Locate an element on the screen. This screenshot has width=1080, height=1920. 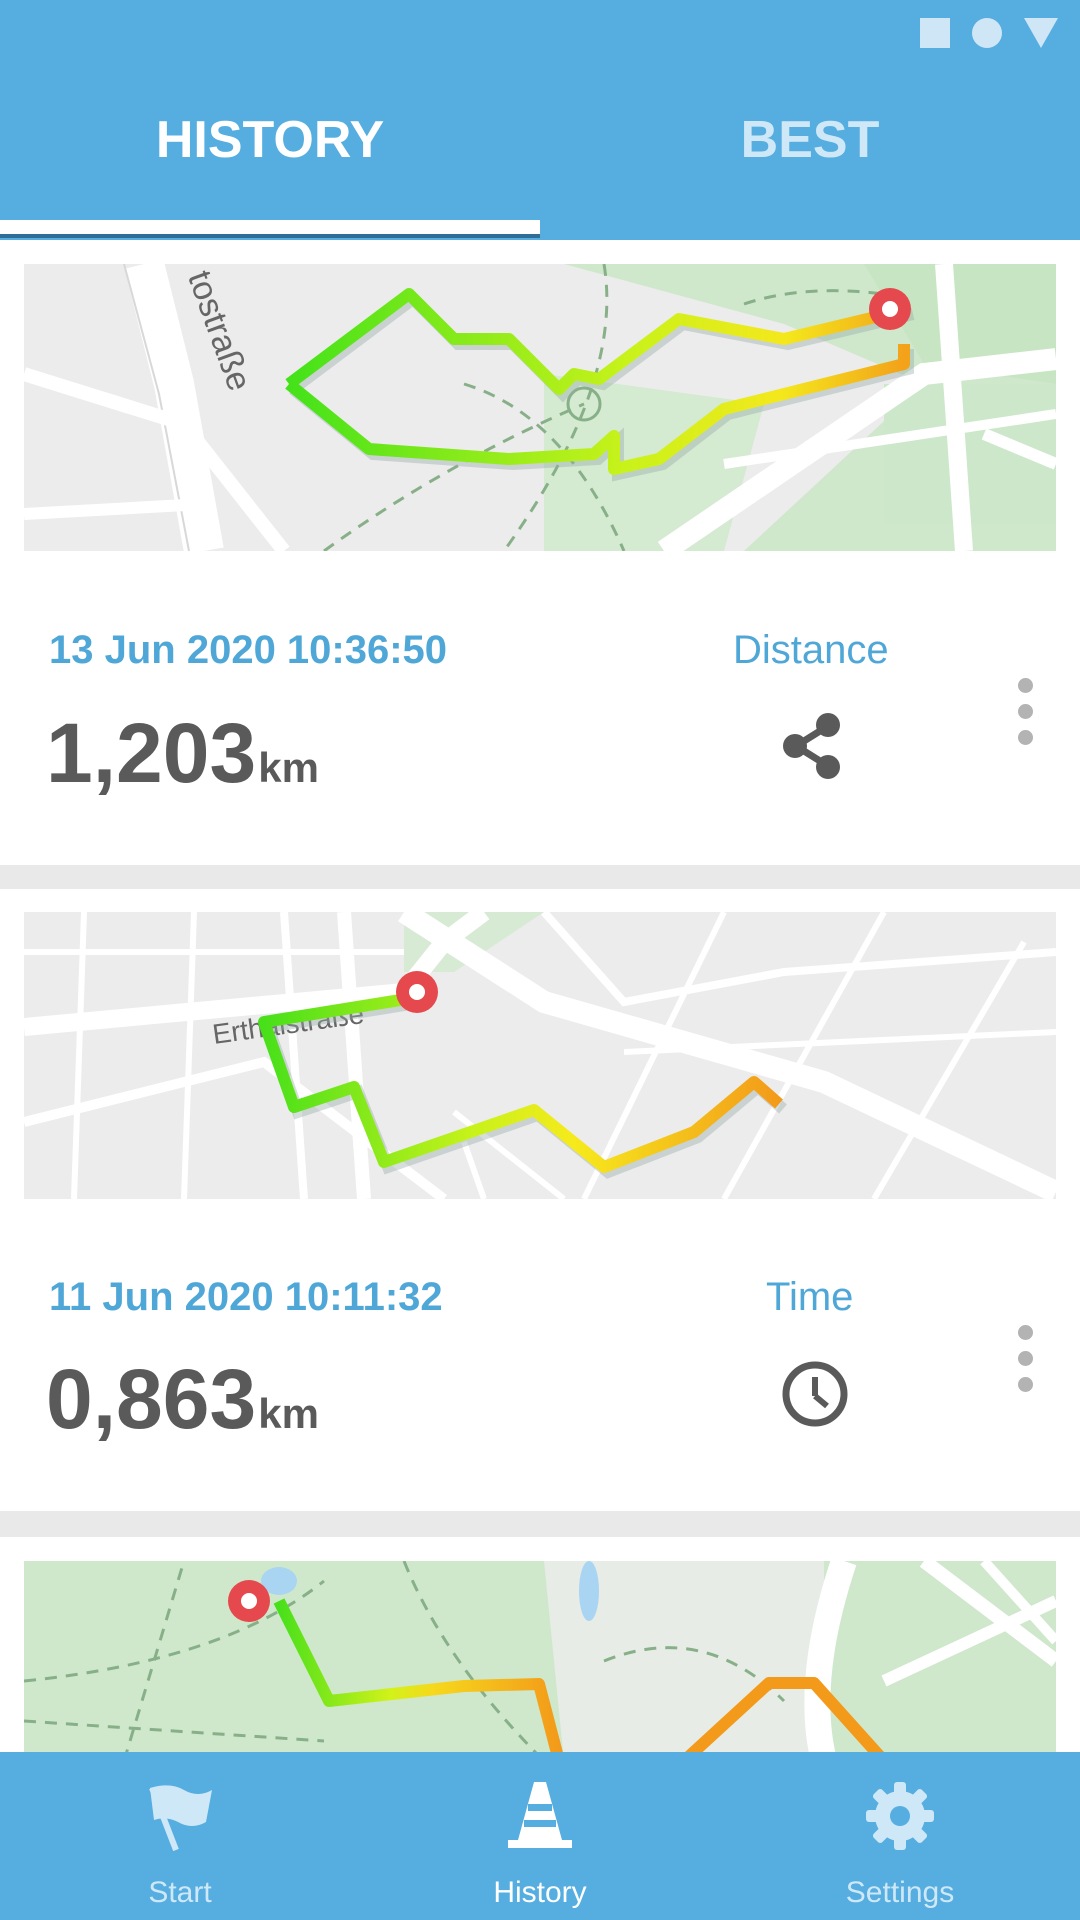
tab-bar: HISTORY BEST is located at coordinates (540, 170).